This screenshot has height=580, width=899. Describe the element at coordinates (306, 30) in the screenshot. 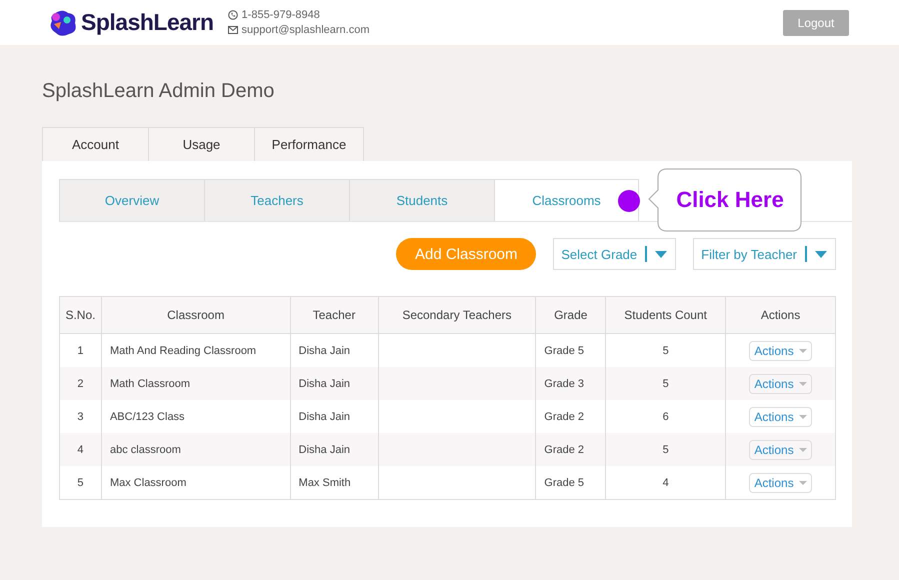

I see `support-email: support@splashlearn.com` at that location.